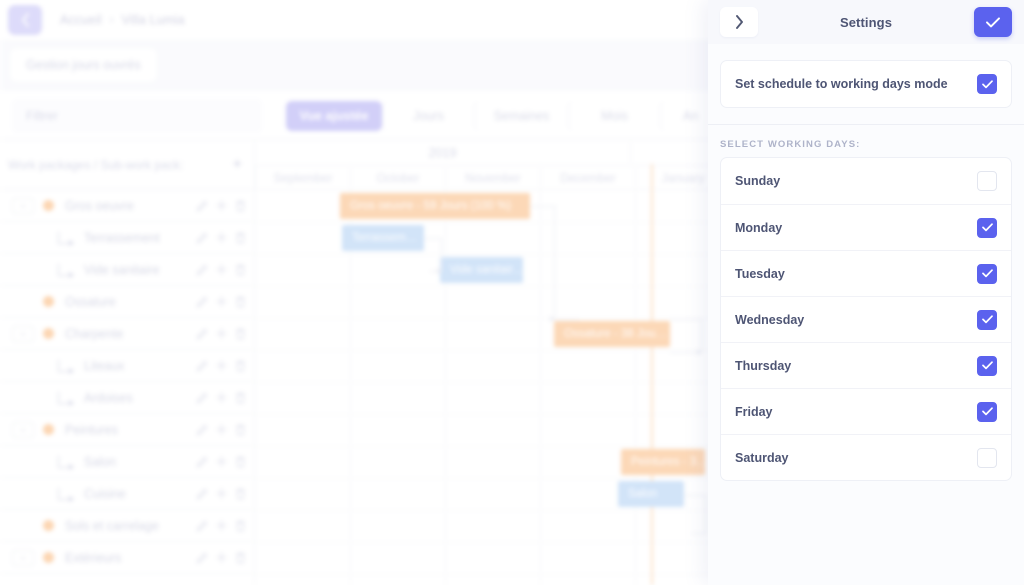 Image resolution: width=1024 pixels, height=585 pixels. I want to click on table-row: − Gros oeuvre, so click(127, 206).